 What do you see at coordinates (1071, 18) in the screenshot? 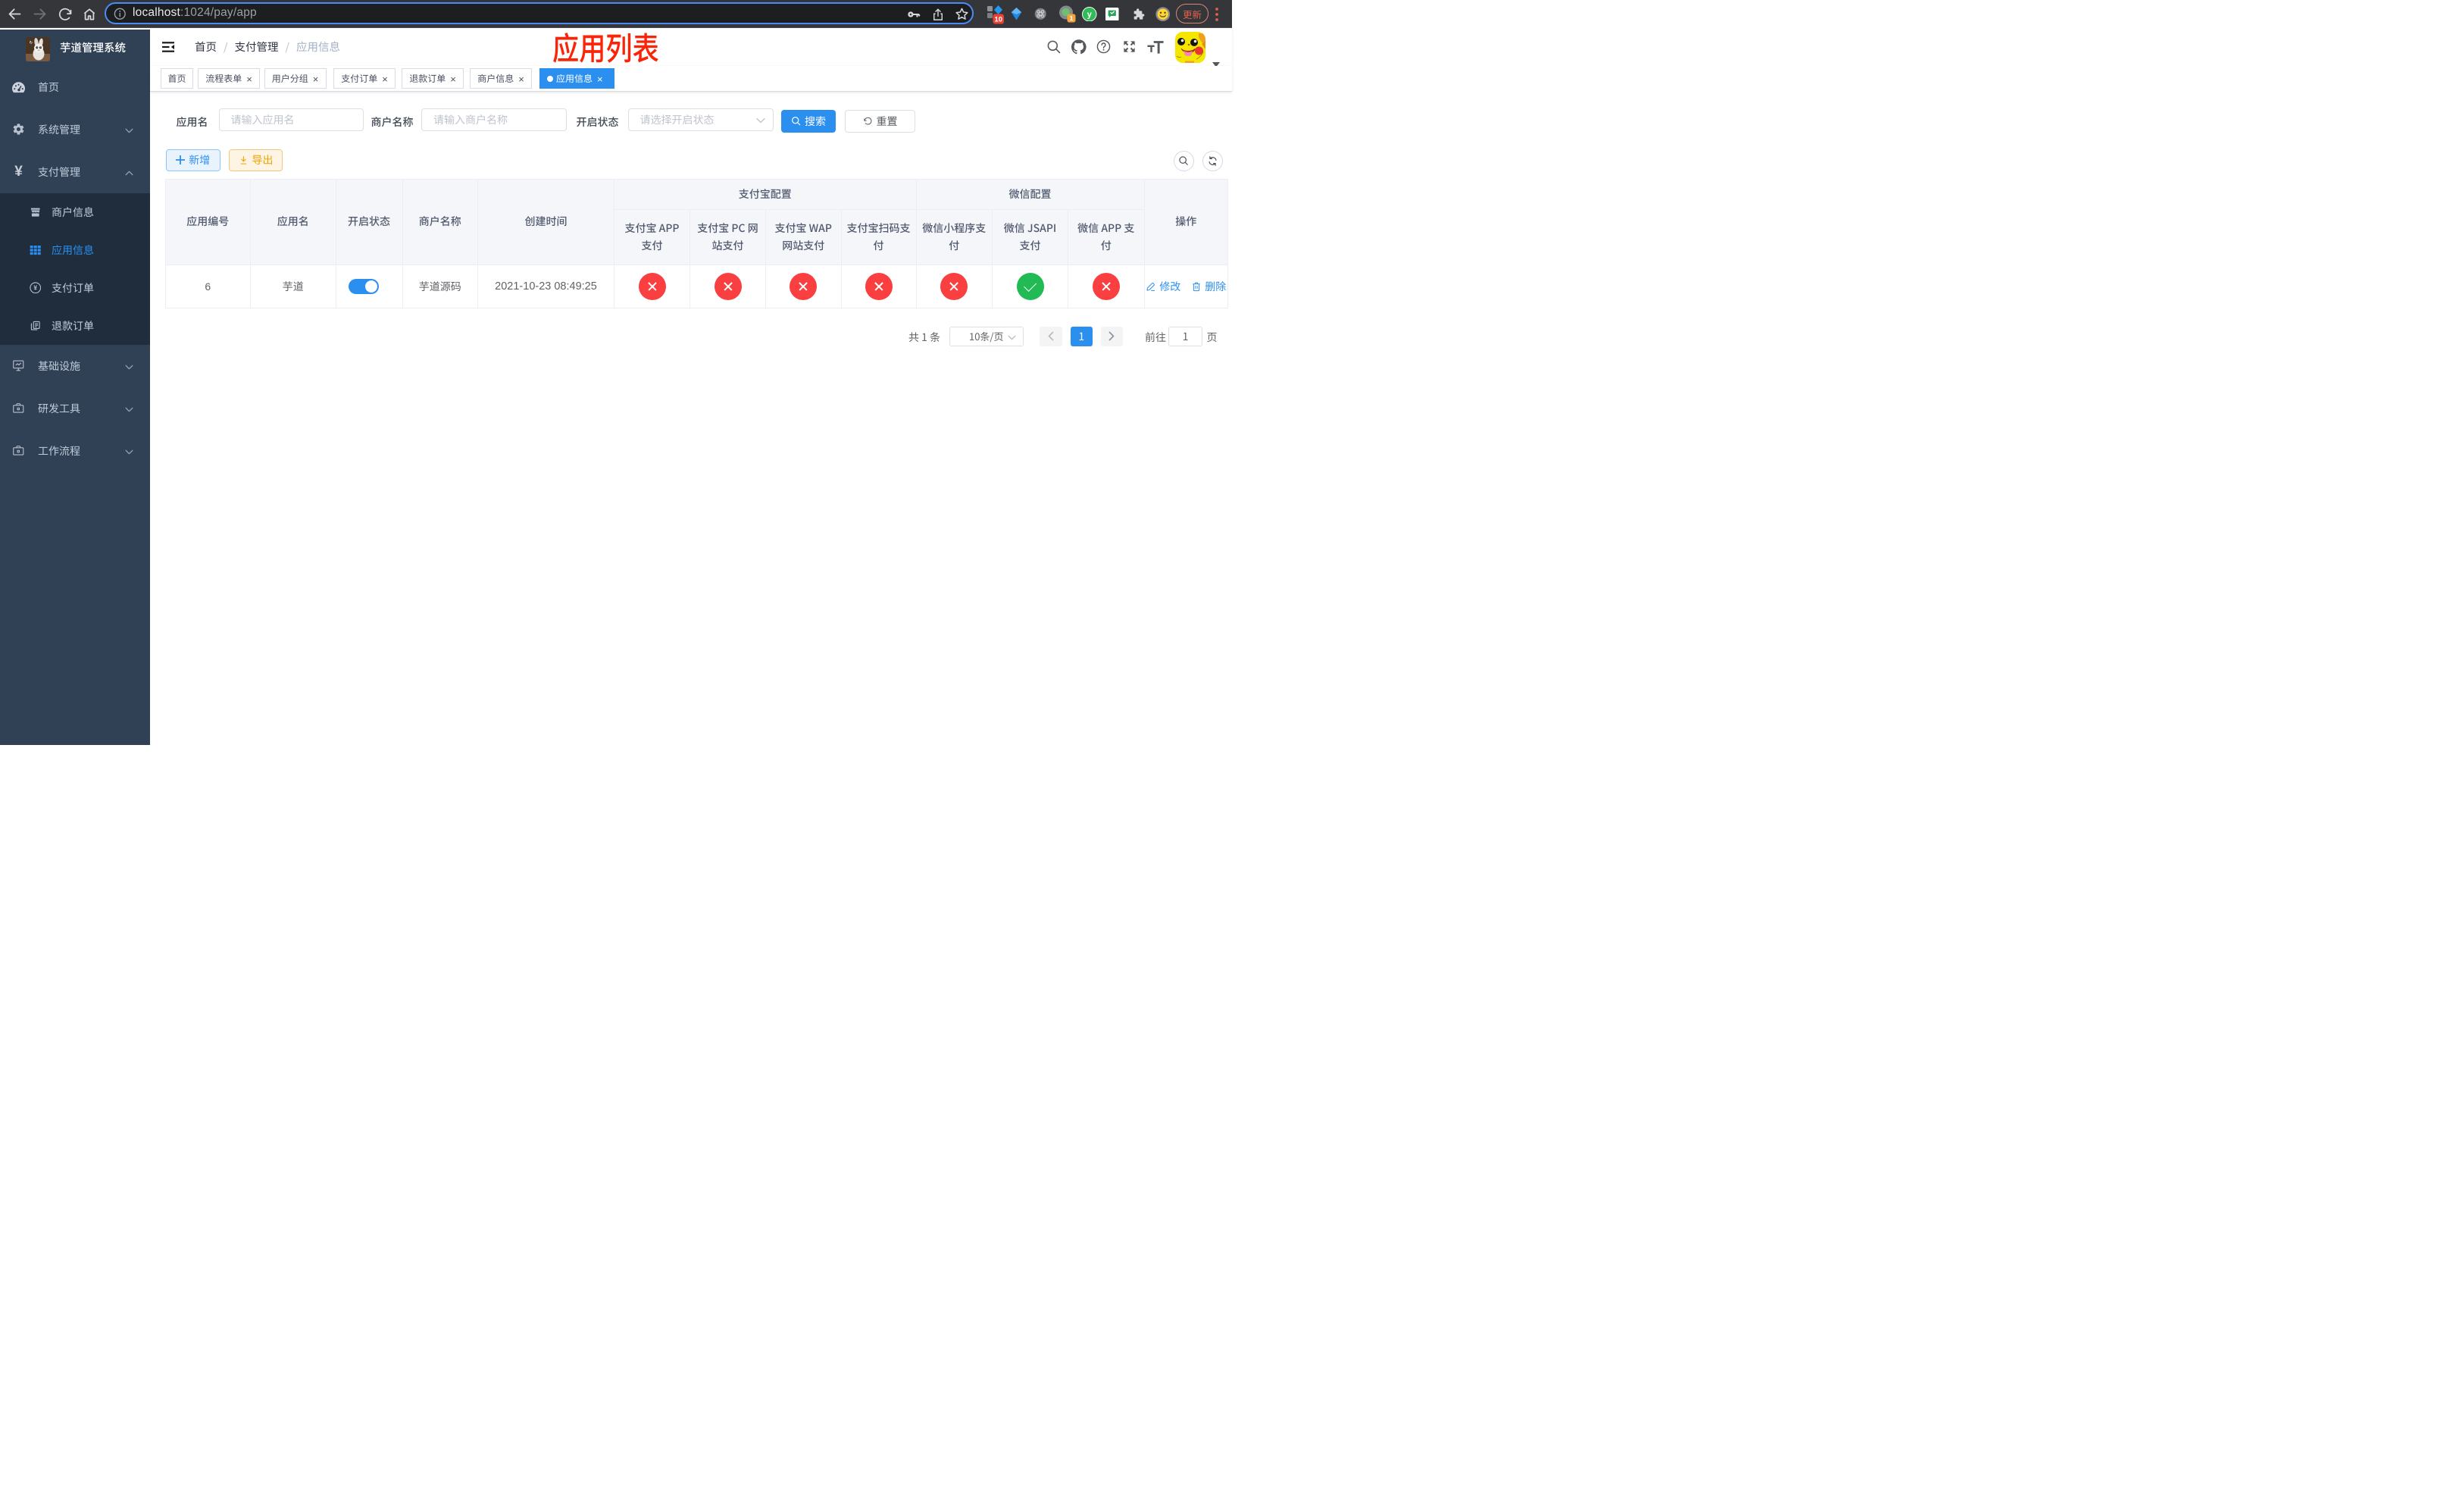
I see `svg-text: 1` at bounding box center [1071, 18].